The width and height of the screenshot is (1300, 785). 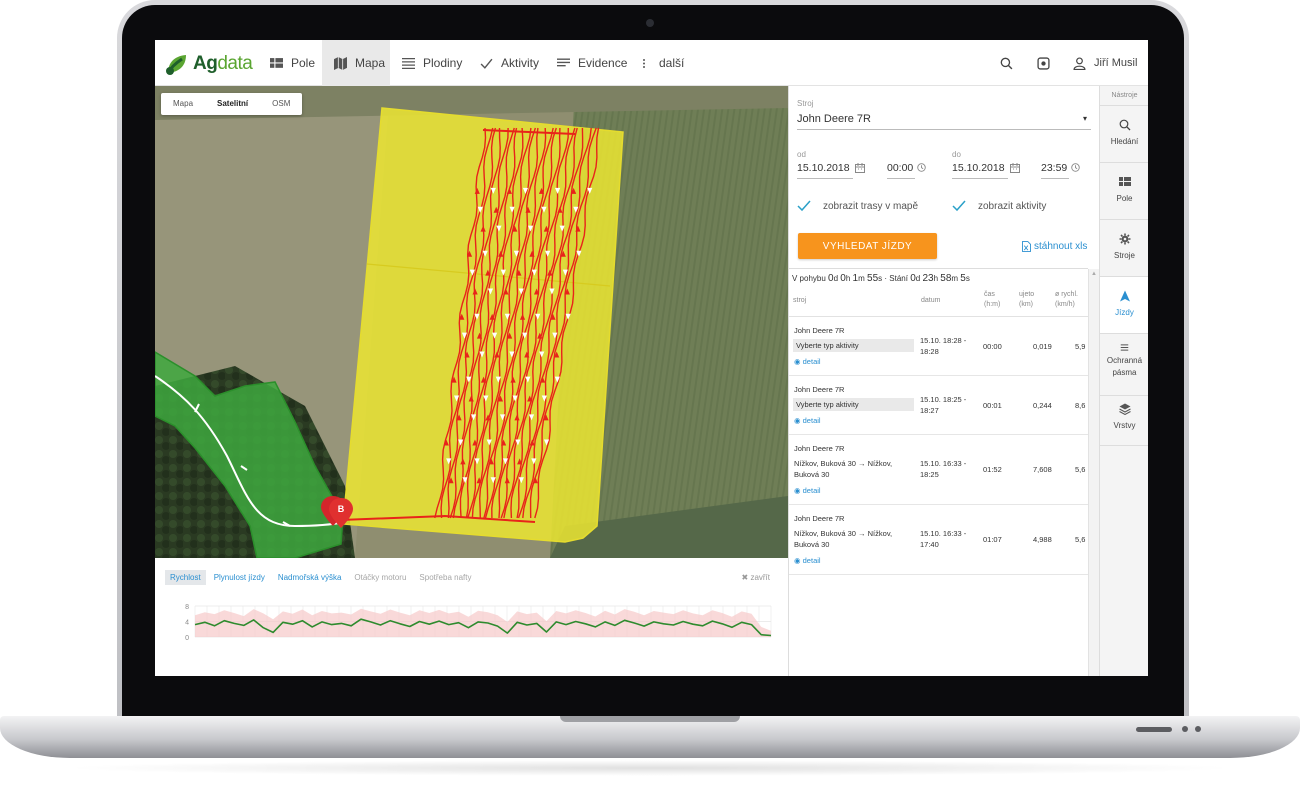 I want to click on show-activities-checkbox: zobrazit aktivity, so click(x=999, y=206).